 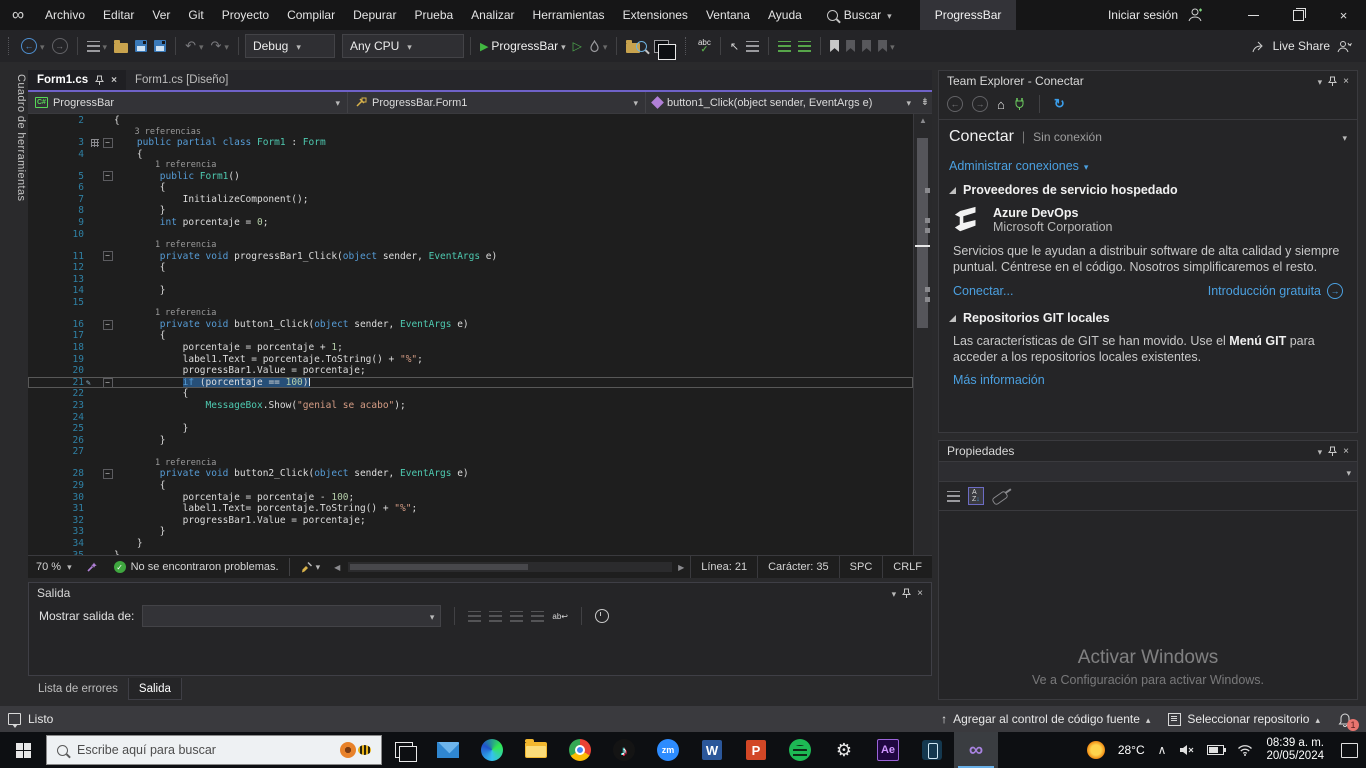 I want to click on close-tab-icon: ×, so click(x=114, y=80).